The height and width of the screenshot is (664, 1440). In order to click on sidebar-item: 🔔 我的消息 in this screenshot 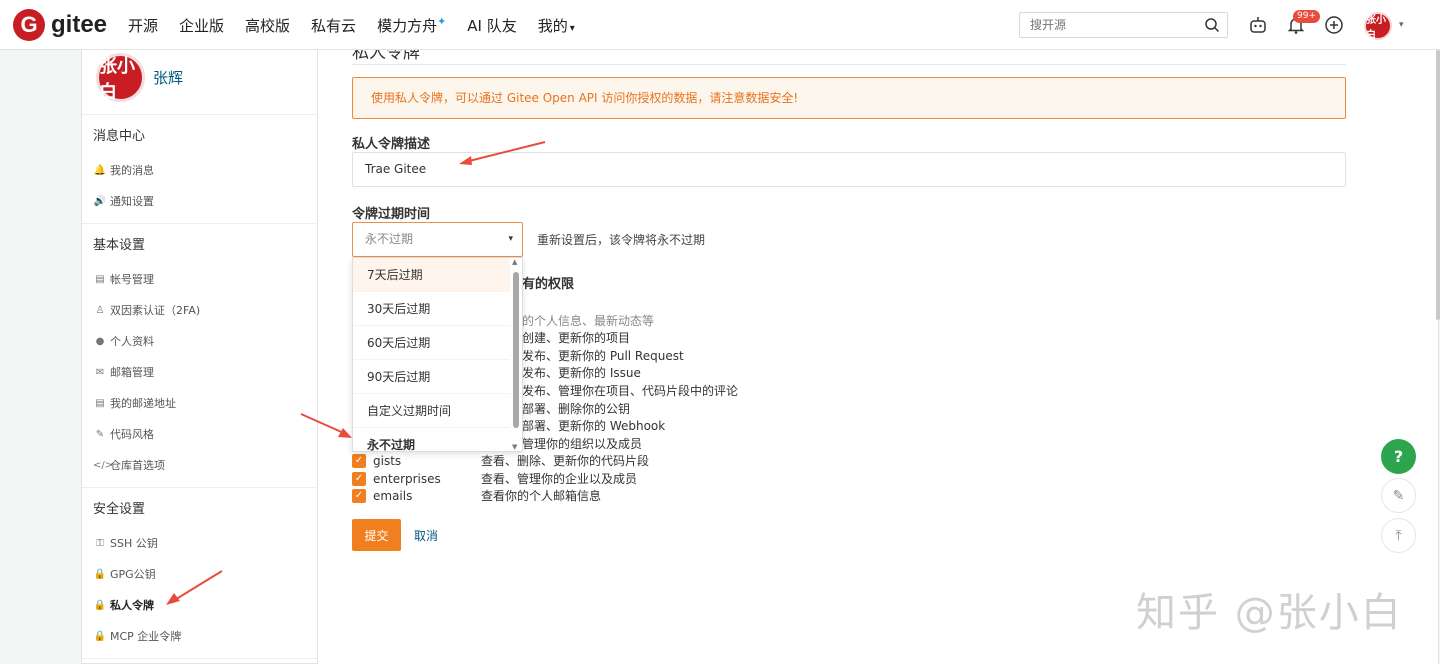, I will do `click(199, 170)`.